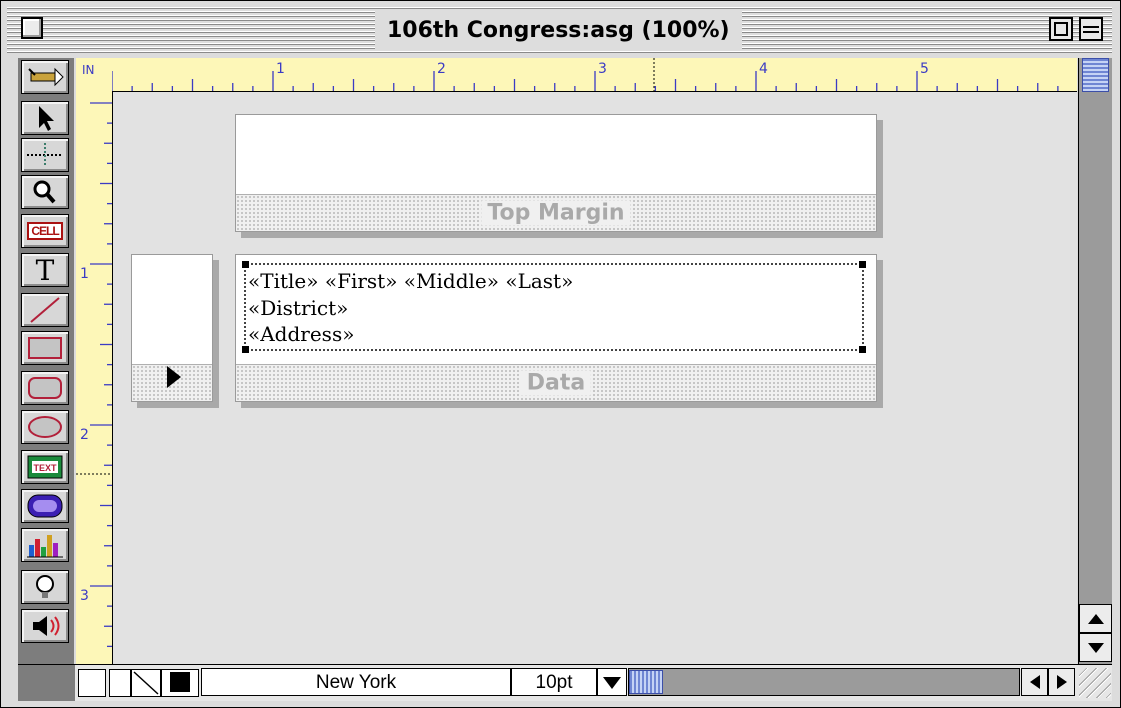 This screenshot has width=1121, height=708. I want to click on ruler-number: 4, so click(763, 69).